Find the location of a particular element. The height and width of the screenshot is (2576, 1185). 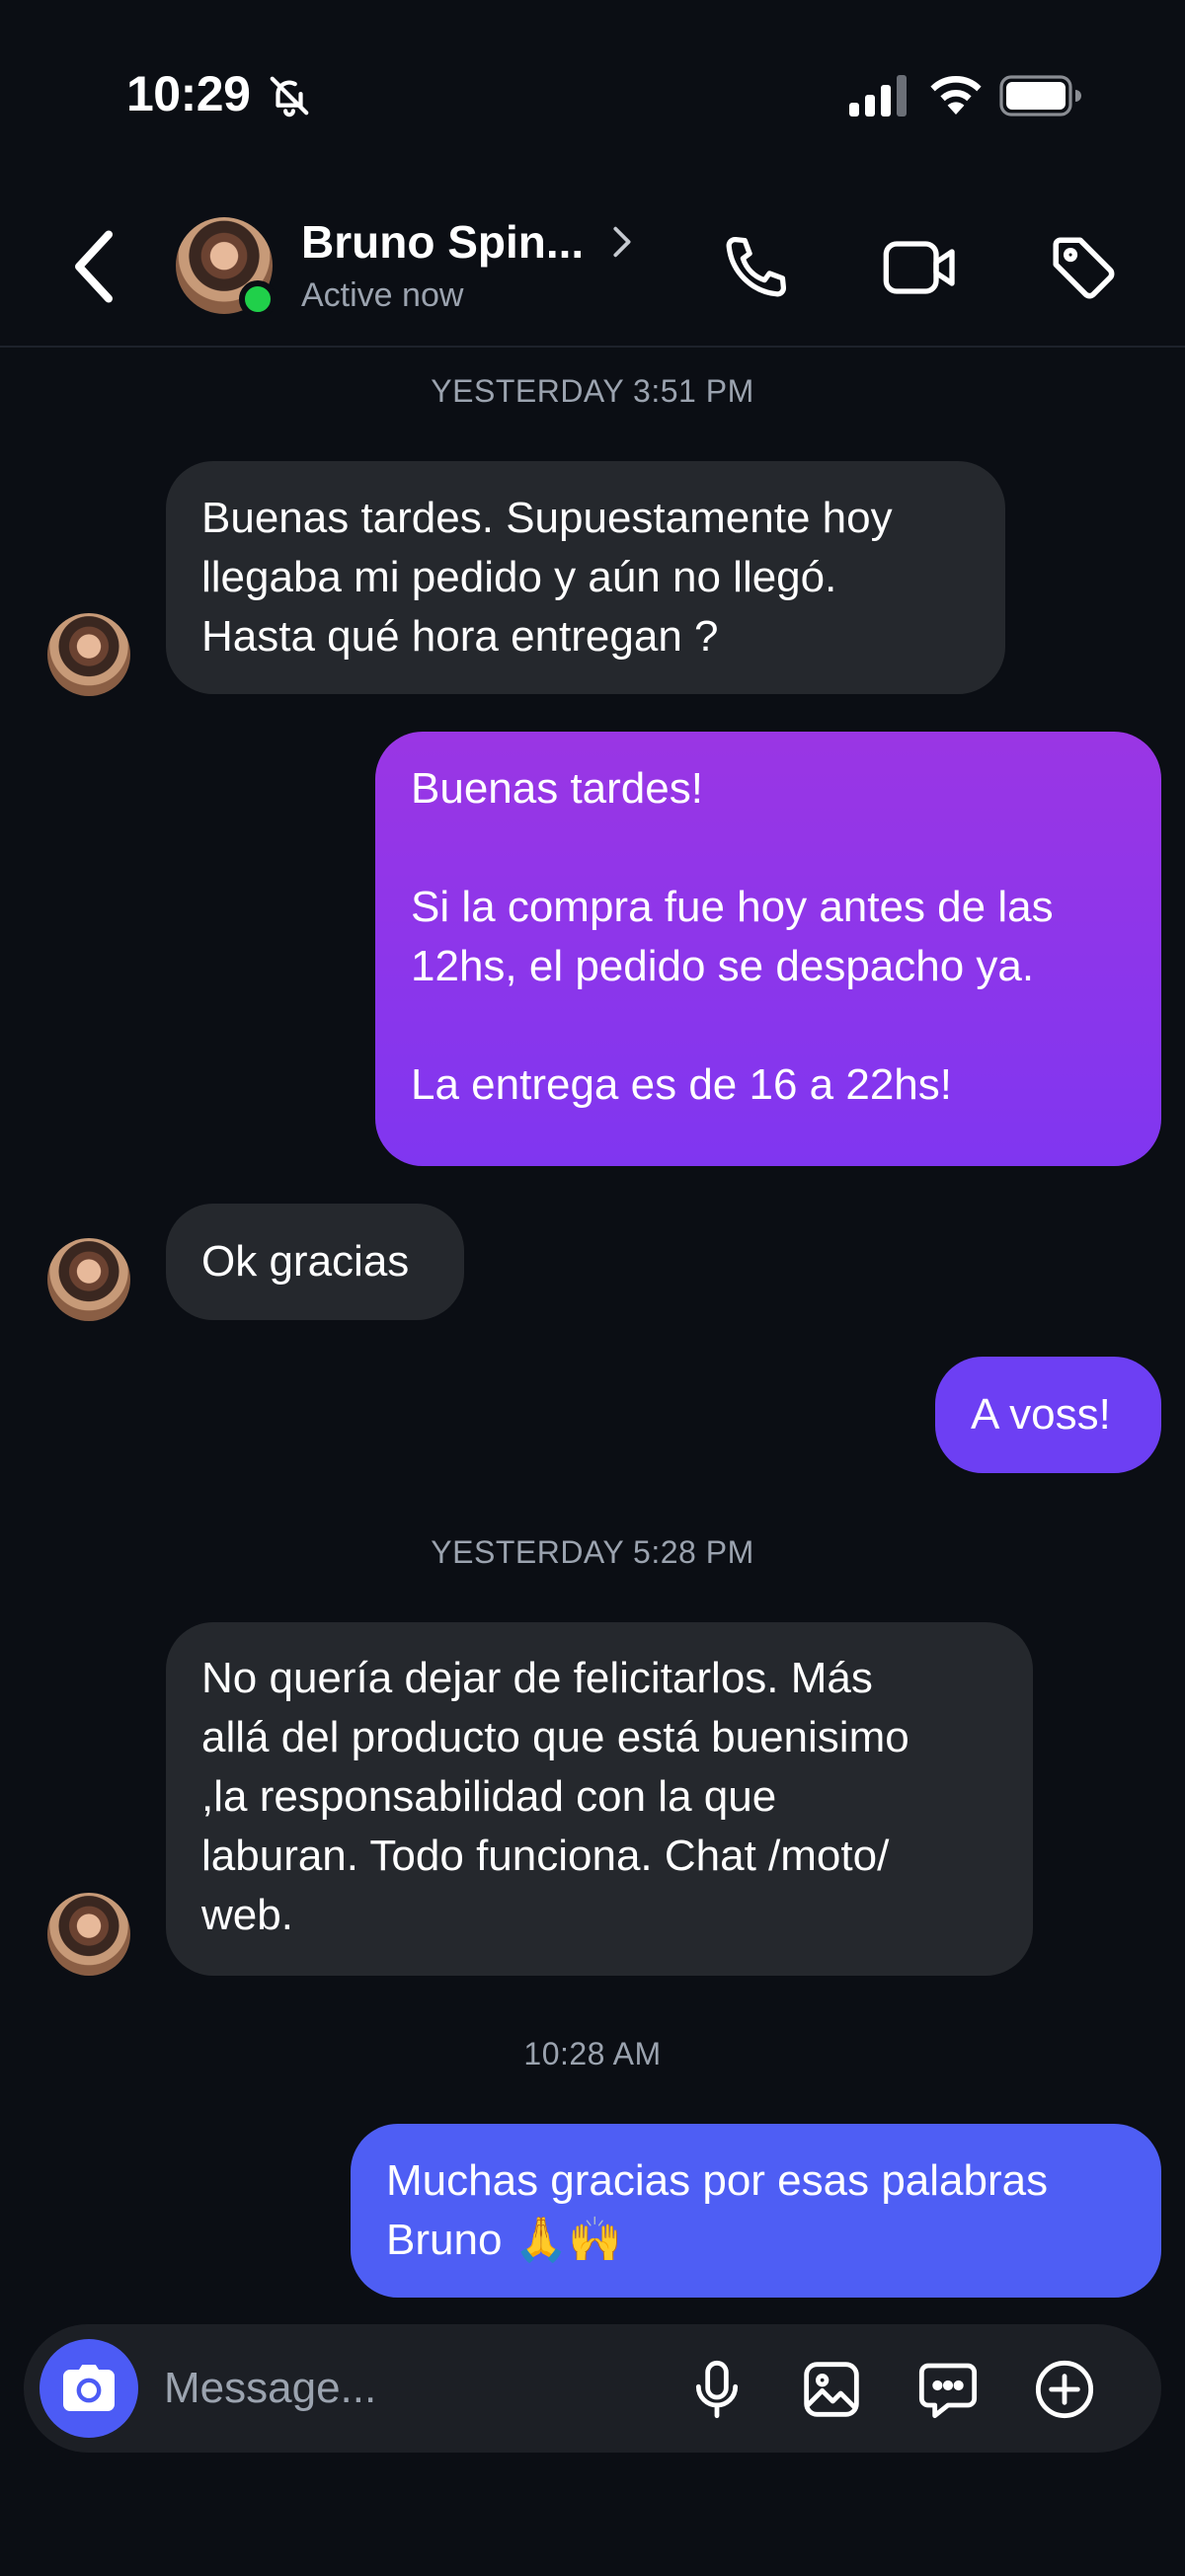

online-indicator is located at coordinates (258, 299).